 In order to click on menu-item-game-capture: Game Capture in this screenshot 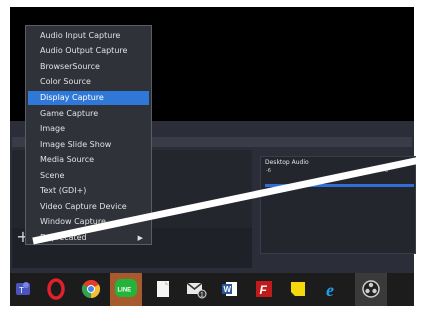, I will do `click(88, 114)`.